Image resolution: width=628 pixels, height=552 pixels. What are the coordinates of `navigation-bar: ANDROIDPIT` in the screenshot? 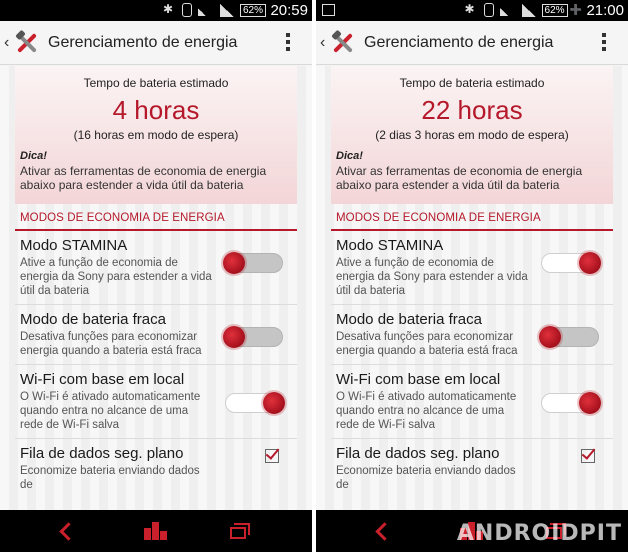 It's located at (472, 531).